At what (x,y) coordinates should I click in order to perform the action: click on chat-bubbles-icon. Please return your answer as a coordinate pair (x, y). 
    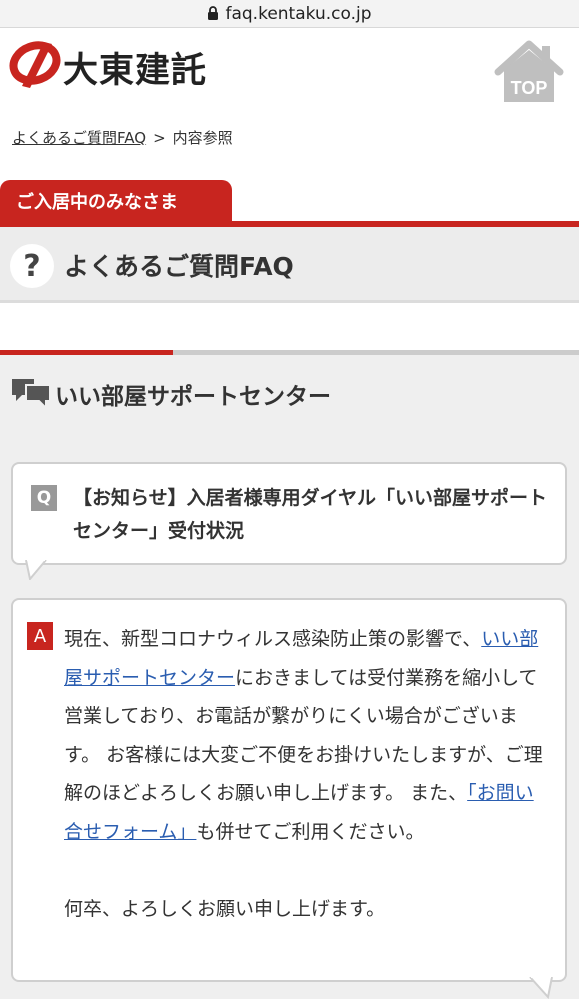
    Looking at the image, I should click on (31, 395).